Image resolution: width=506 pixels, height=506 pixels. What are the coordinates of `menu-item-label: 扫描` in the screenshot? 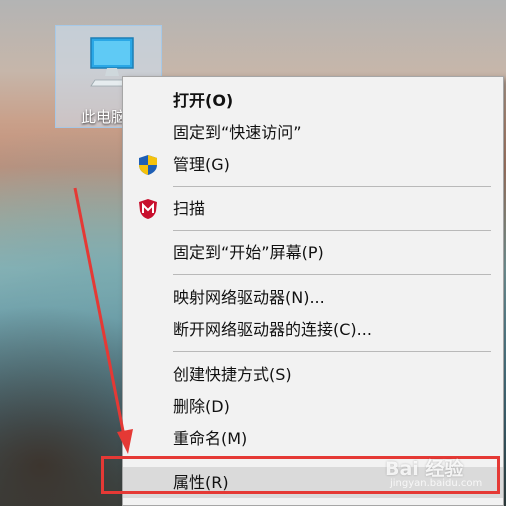 It's located at (189, 208).